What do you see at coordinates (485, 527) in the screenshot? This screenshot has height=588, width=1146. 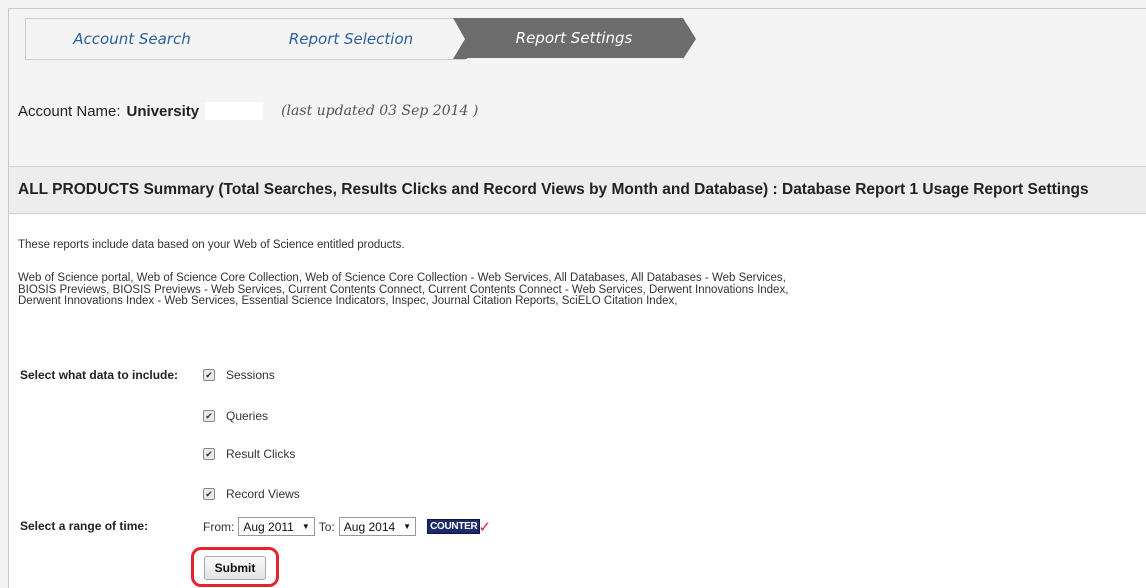 I see `checkmark-icon: ✓` at bounding box center [485, 527].